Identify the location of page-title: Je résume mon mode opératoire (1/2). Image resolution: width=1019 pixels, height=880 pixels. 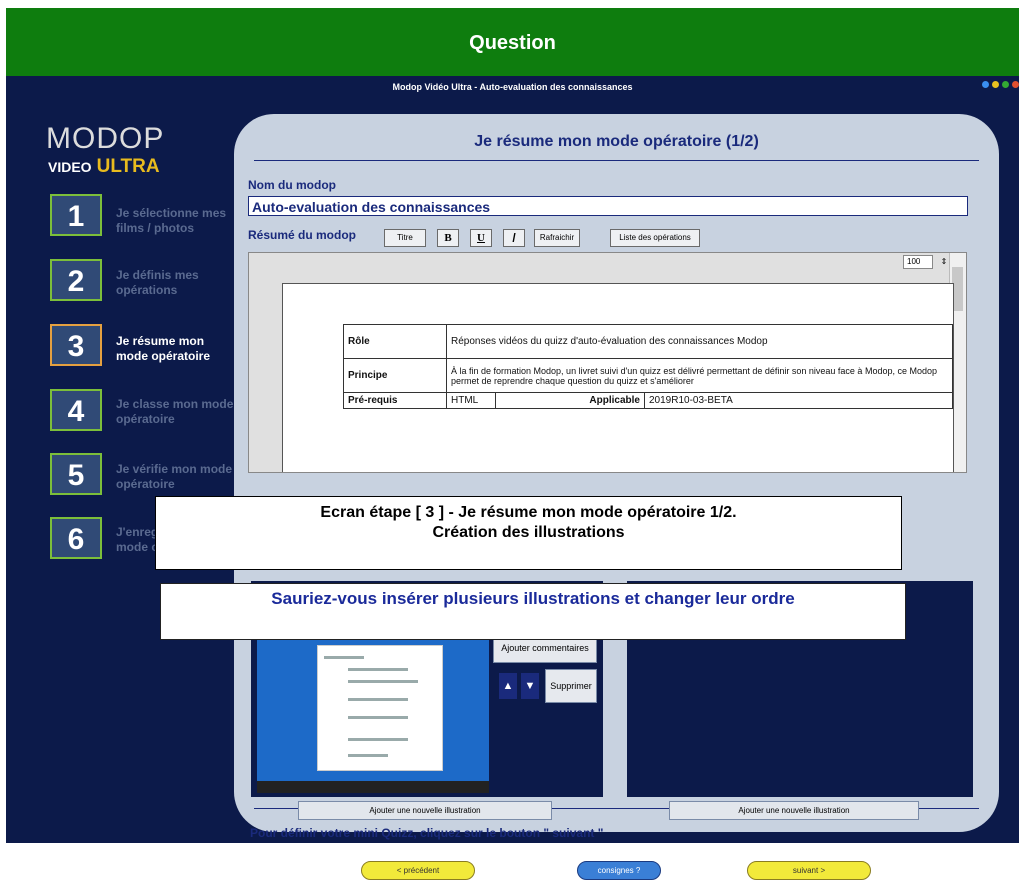
(616, 141).